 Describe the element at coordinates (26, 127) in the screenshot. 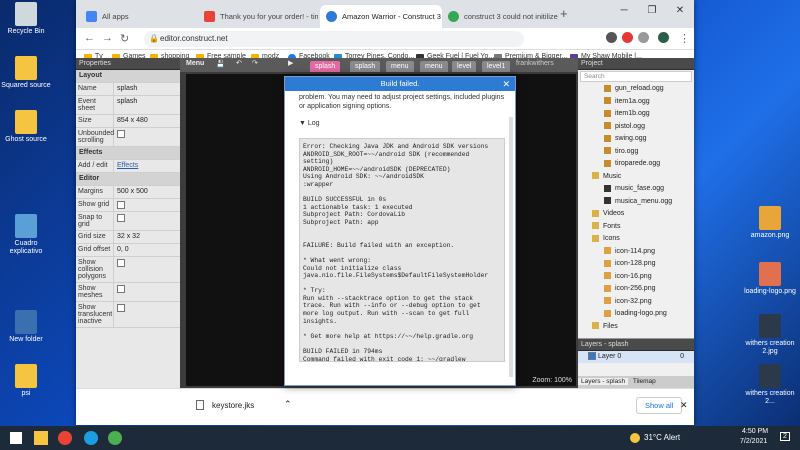

I see `desktop-icon: Ghost source` at that location.